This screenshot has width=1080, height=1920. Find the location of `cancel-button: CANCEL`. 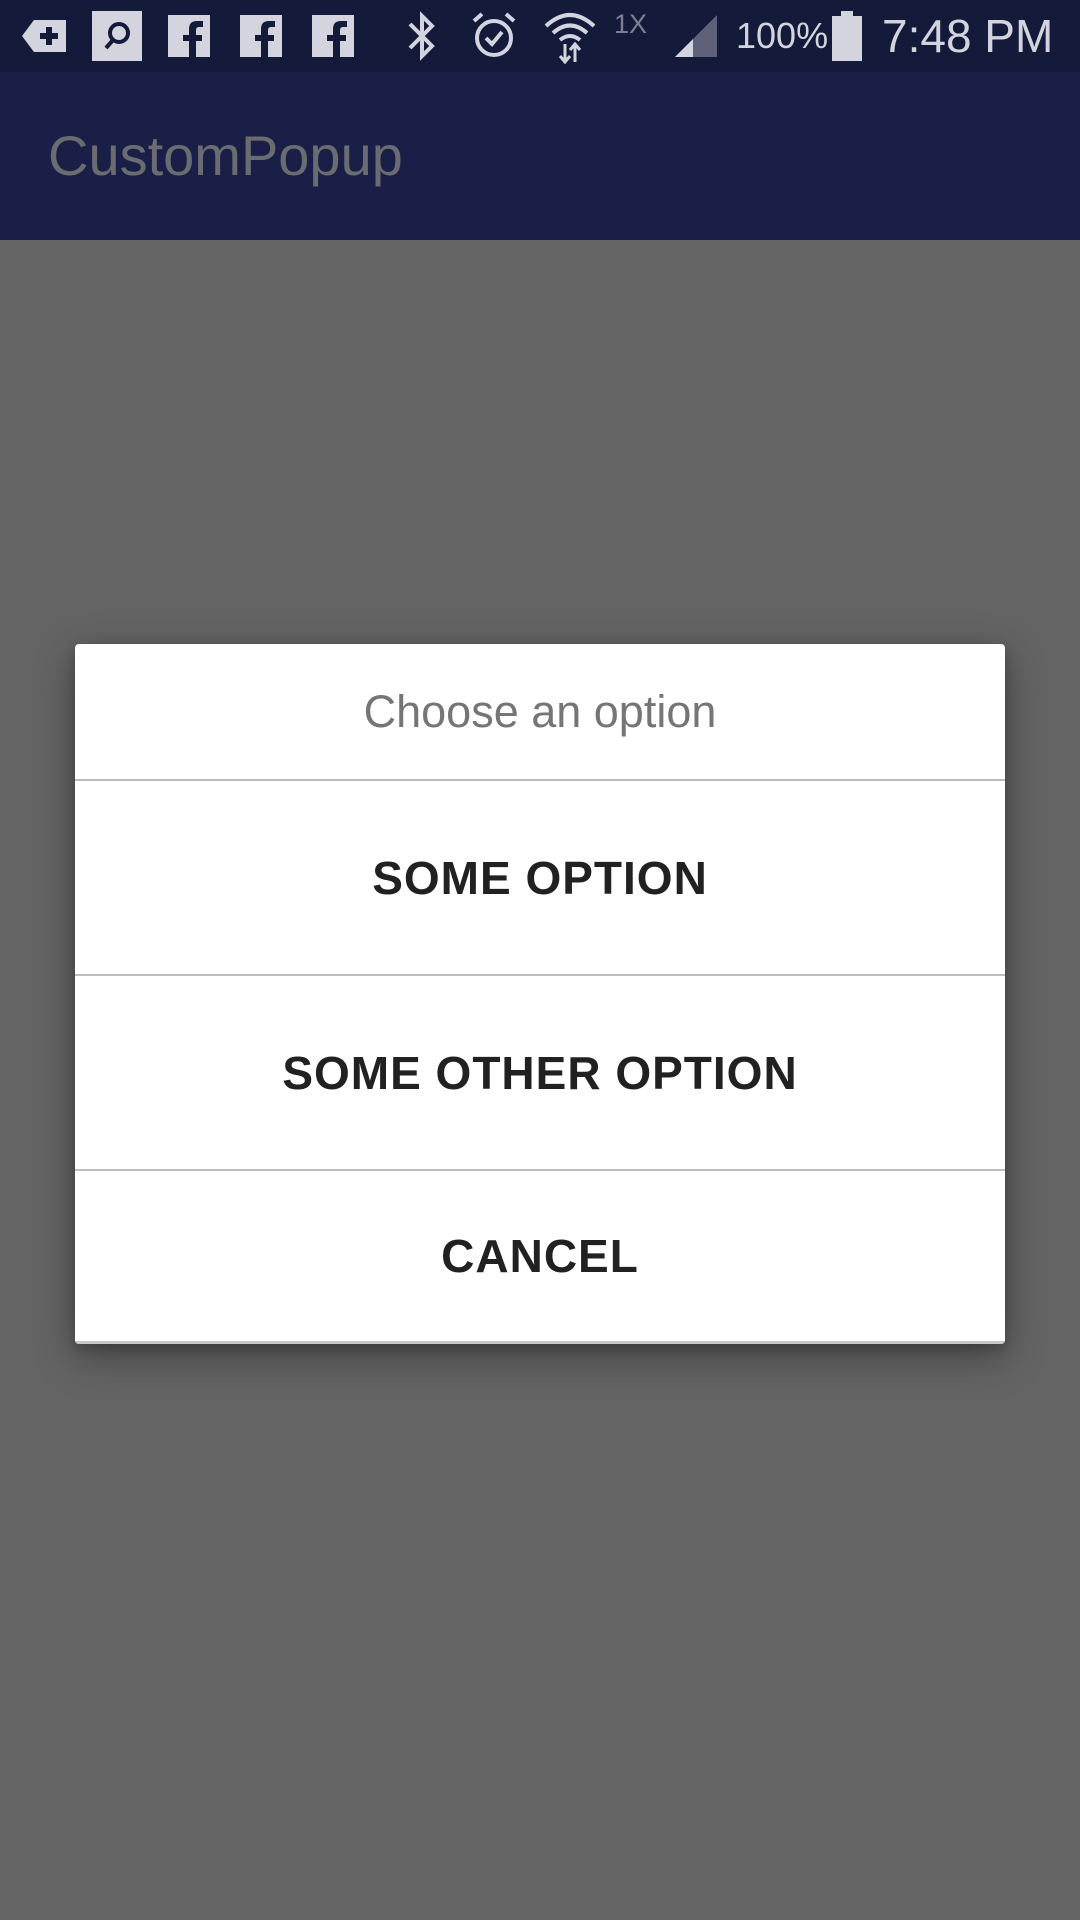

cancel-button: CANCEL is located at coordinates (540, 1257).